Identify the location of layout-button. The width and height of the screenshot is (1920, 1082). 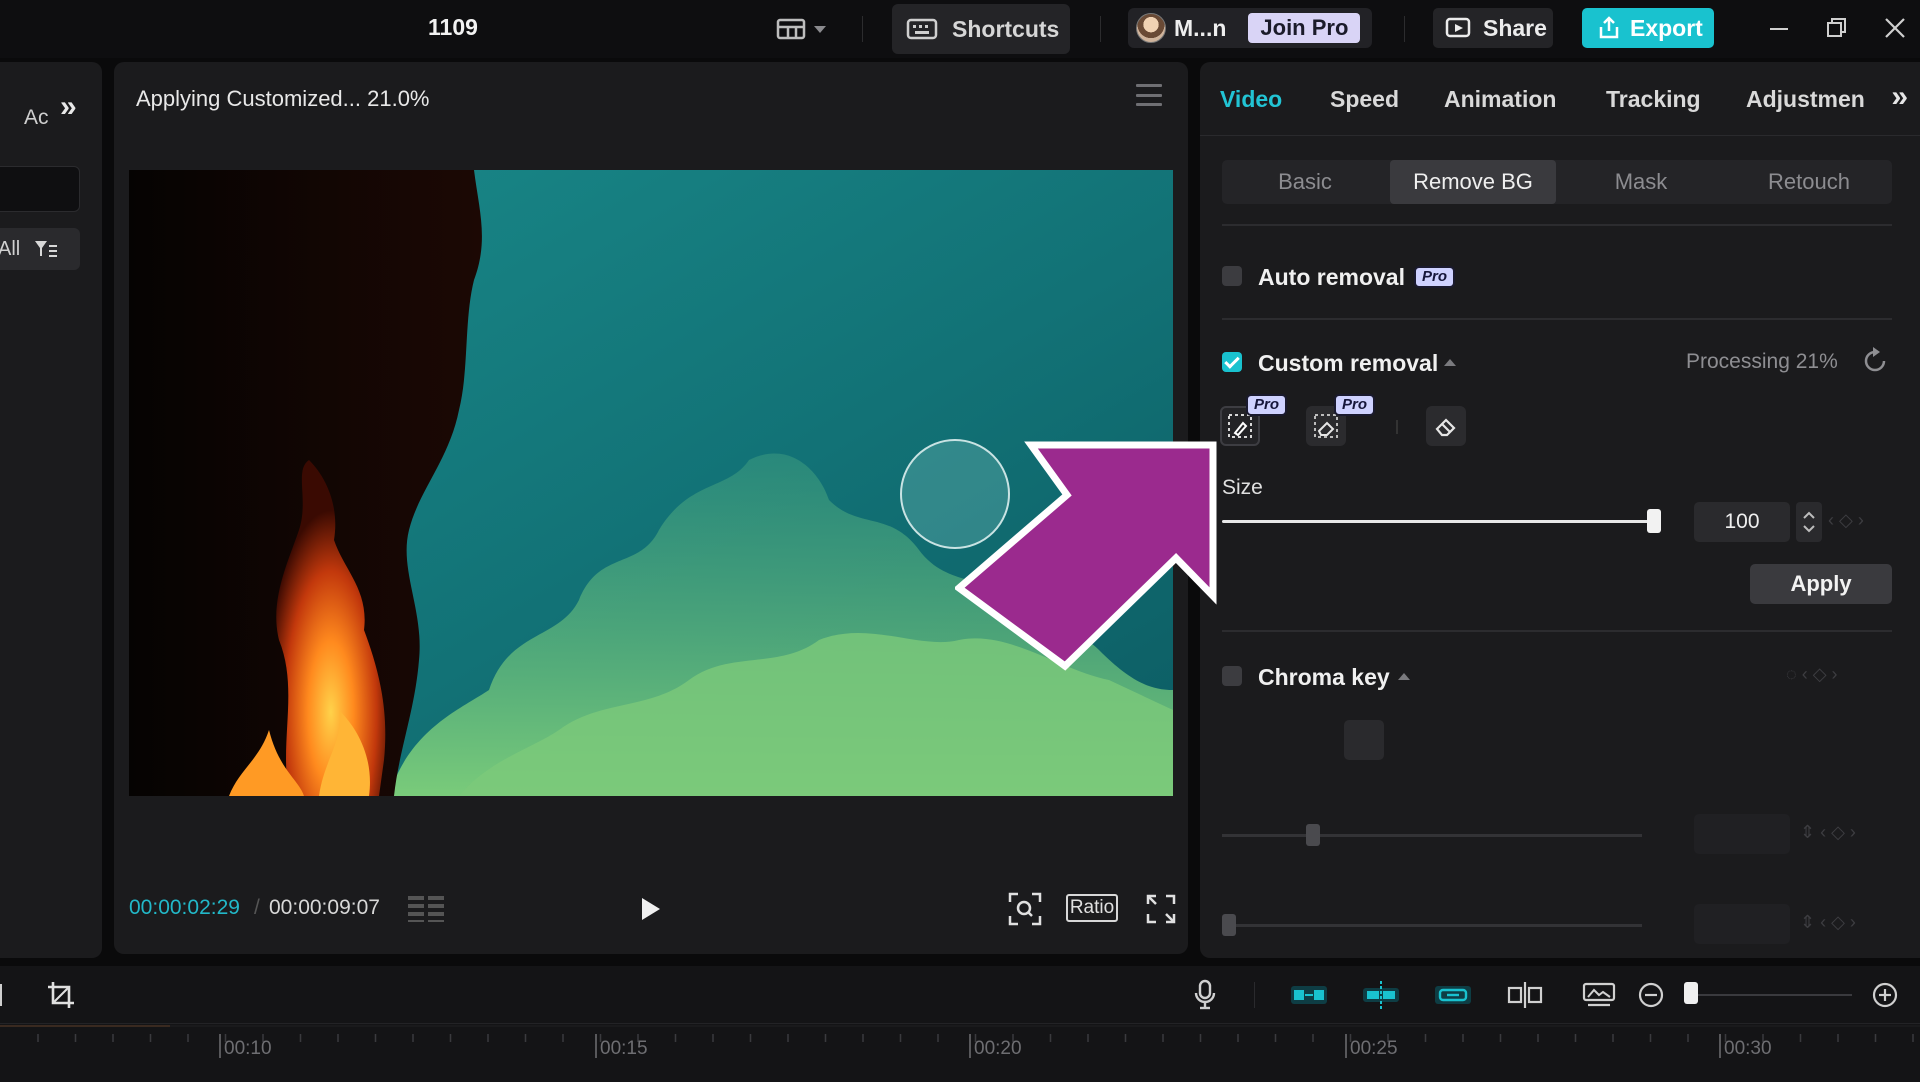
(807, 29).